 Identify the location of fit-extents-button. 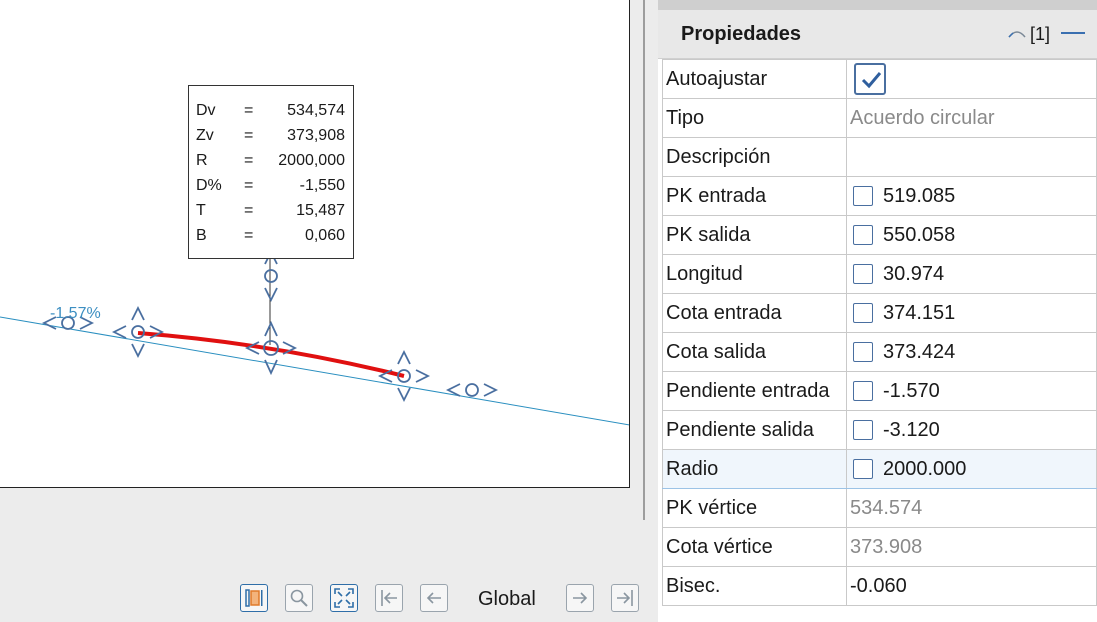
(344, 598).